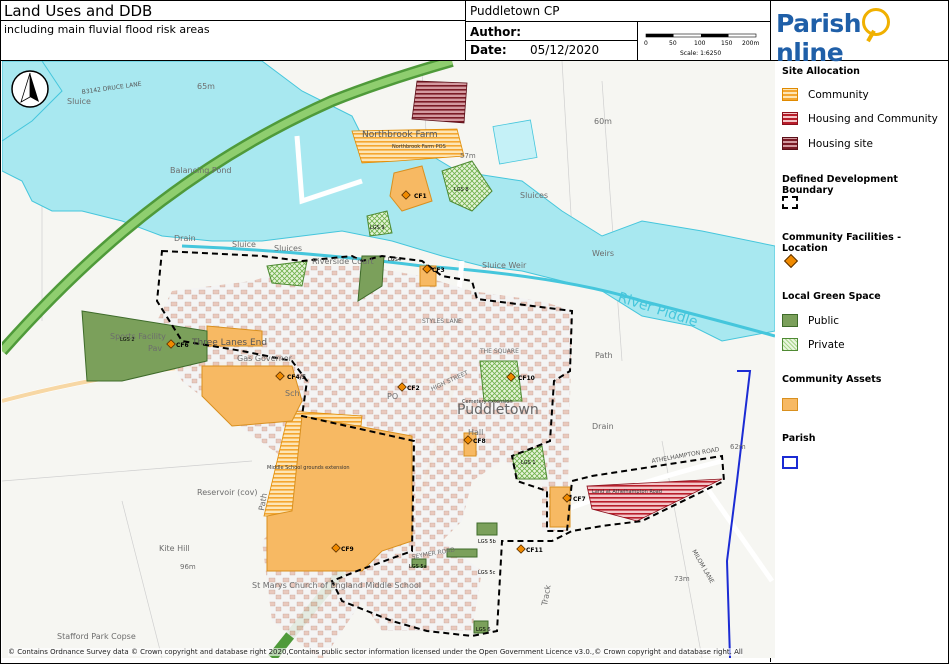  What do you see at coordinates (727, 43) in the screenshot?
I see `scale-tick: 150` at bounding box center [727, 43].